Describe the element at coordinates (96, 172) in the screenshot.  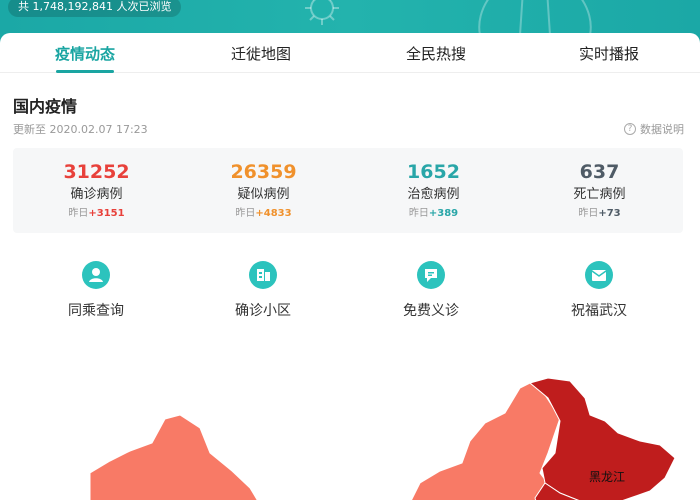
I see `stat-value: 31252` at that location.